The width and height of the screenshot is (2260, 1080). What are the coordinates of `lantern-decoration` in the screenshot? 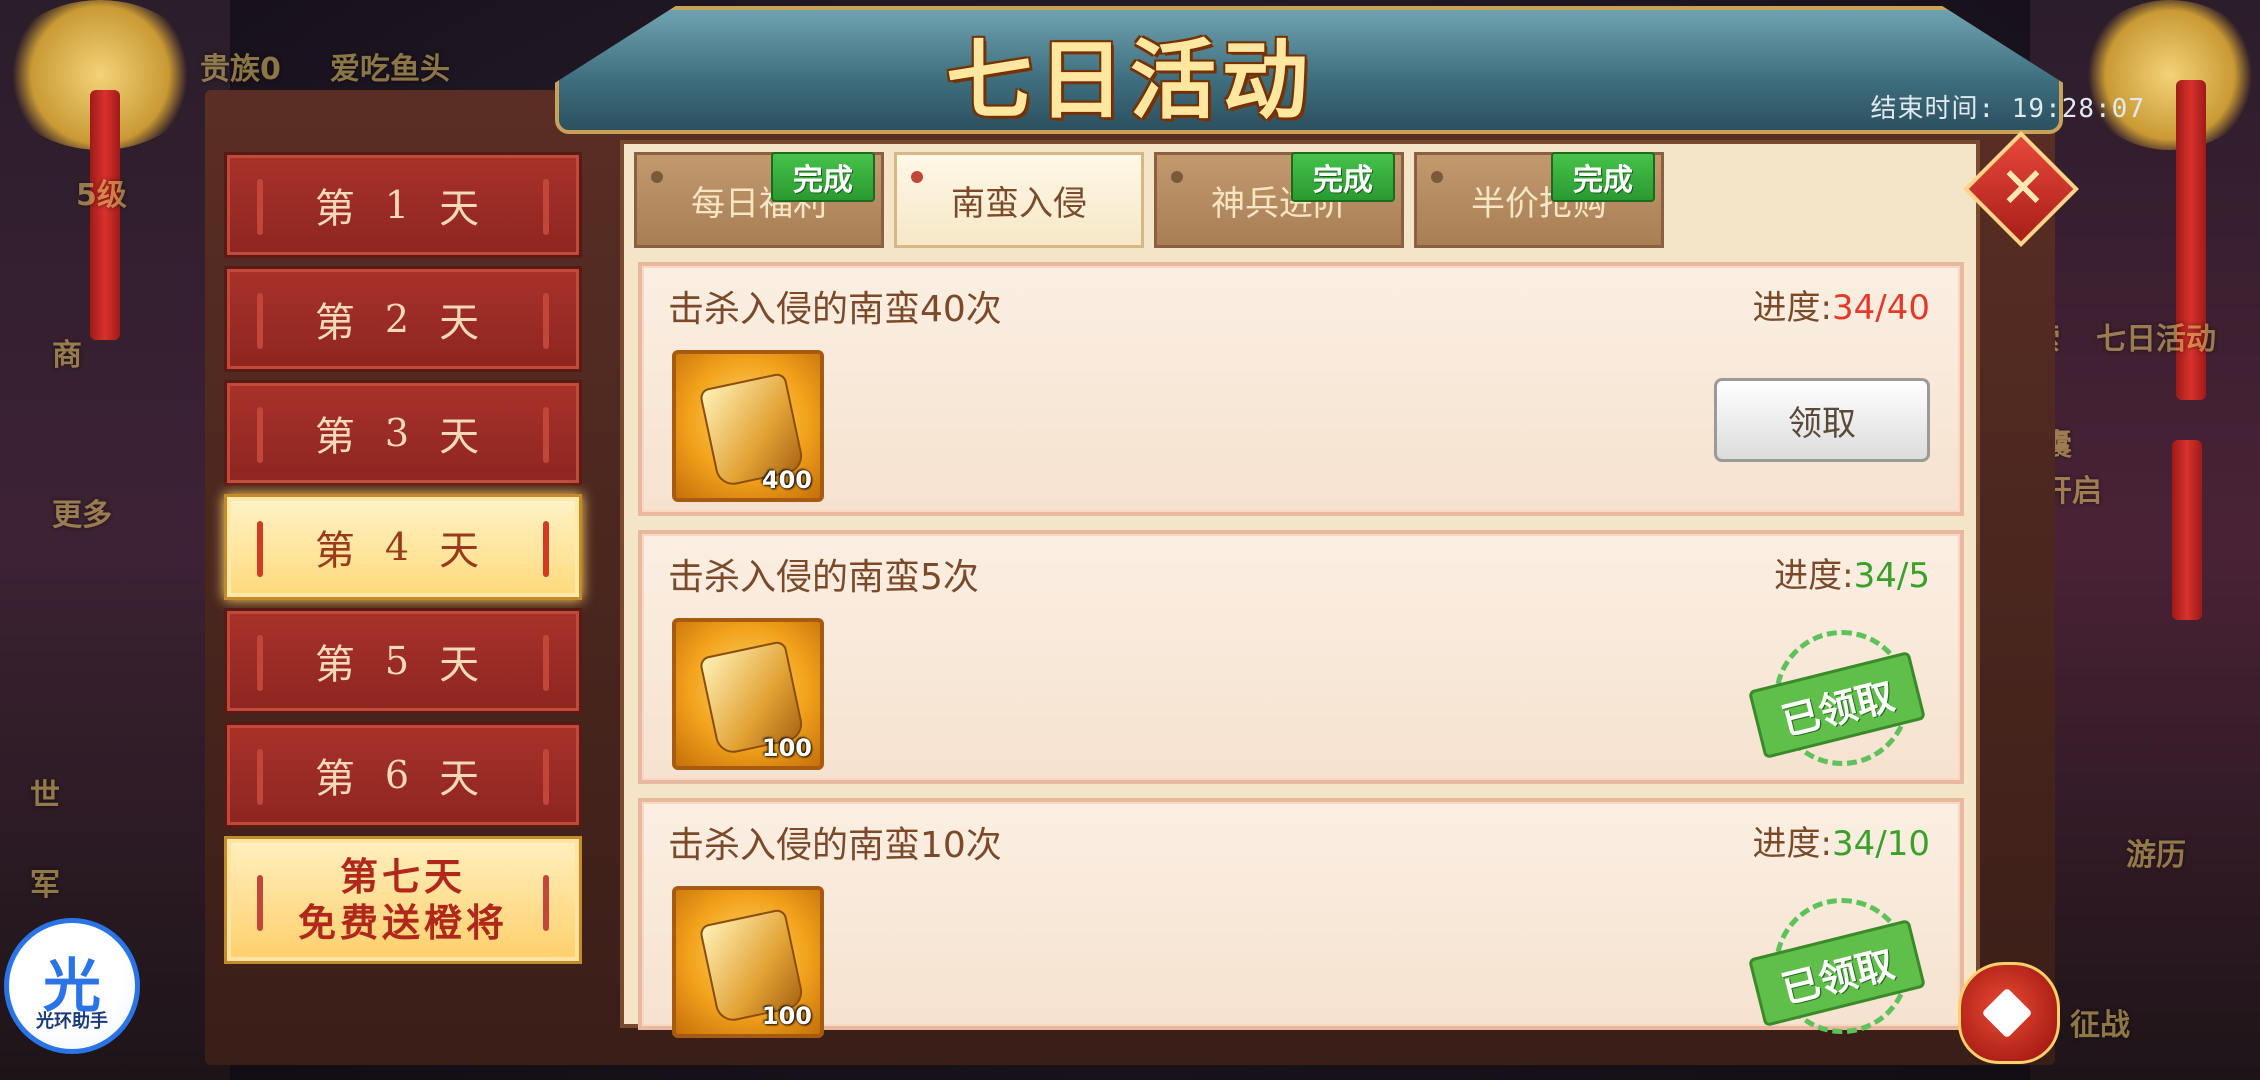 It's located at (2187, 530).